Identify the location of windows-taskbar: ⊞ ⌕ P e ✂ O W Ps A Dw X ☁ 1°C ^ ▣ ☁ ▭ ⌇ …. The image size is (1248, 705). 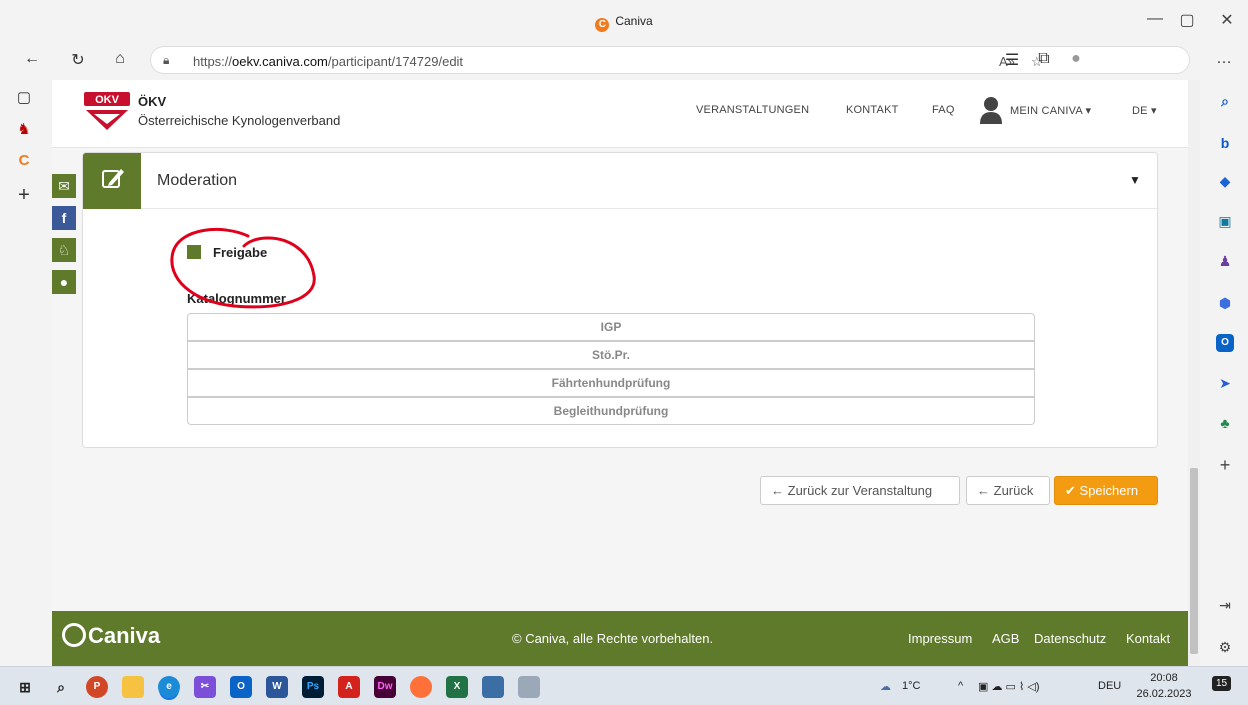
(624, 685).